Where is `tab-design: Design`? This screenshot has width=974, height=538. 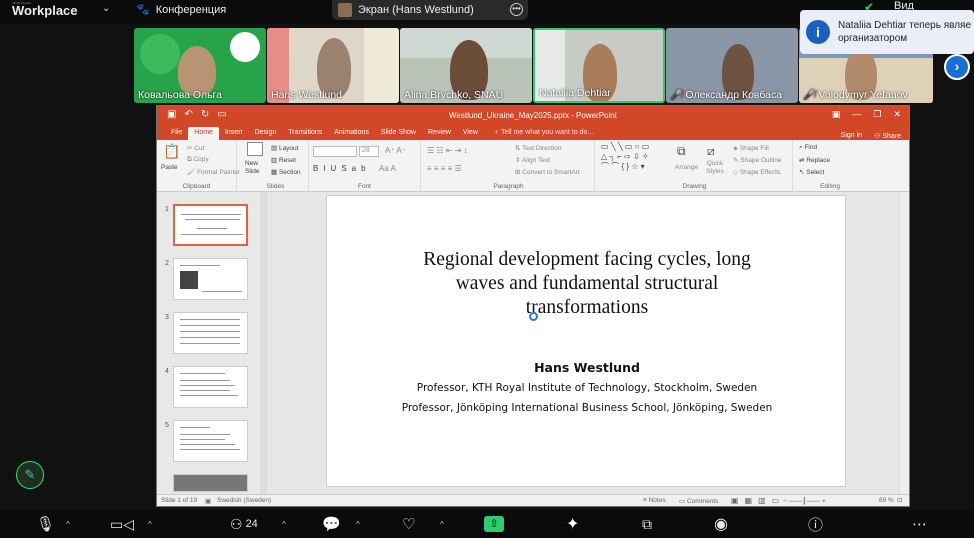 tab-design: Design is located at coordinates (265, 133).